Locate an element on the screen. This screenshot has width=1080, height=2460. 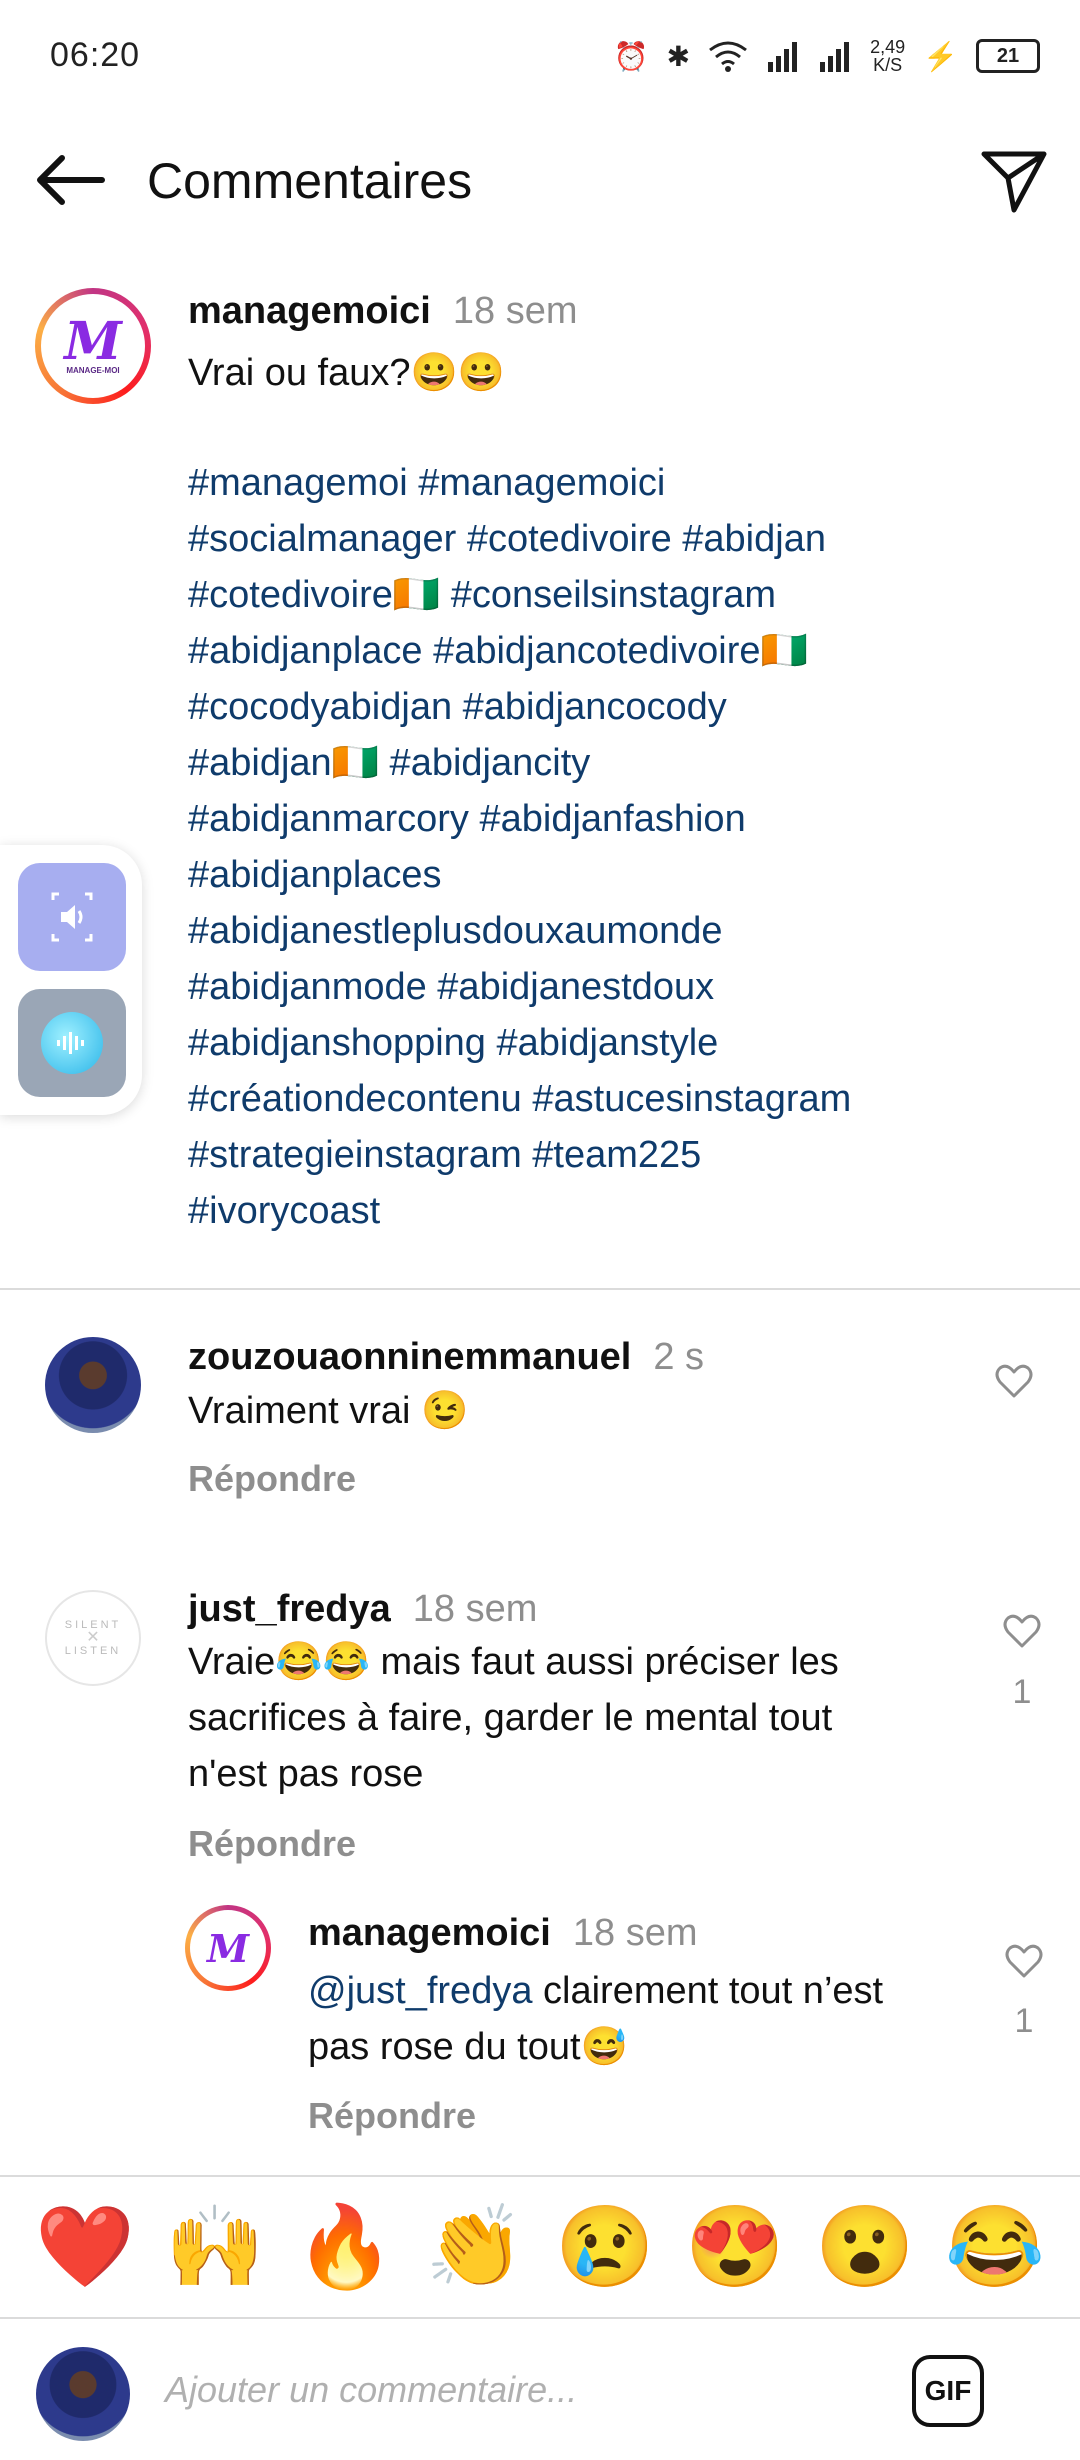
comment-text: Vraiment vrai 😉 is located at coordinates (328, 1411).